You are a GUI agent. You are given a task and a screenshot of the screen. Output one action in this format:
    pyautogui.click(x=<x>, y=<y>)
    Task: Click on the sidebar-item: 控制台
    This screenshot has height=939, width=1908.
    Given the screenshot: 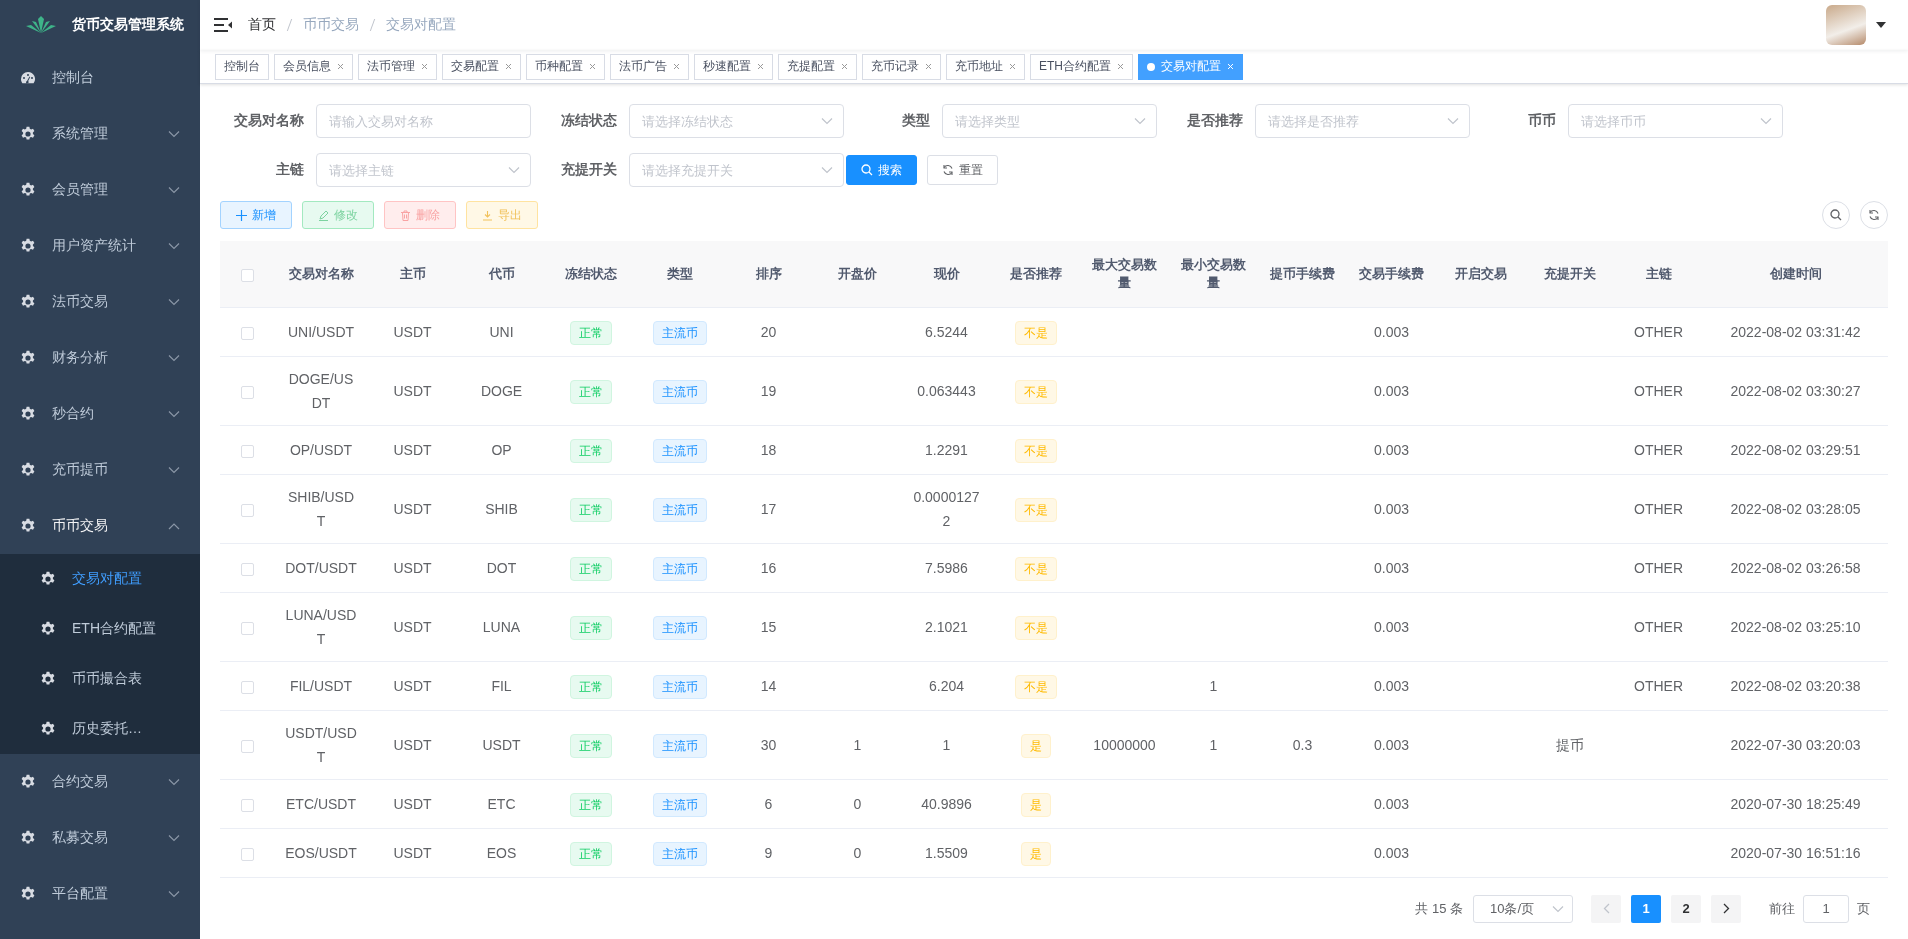 What is the action you would take?
    pyautogui.click(x=100, y=78)
    